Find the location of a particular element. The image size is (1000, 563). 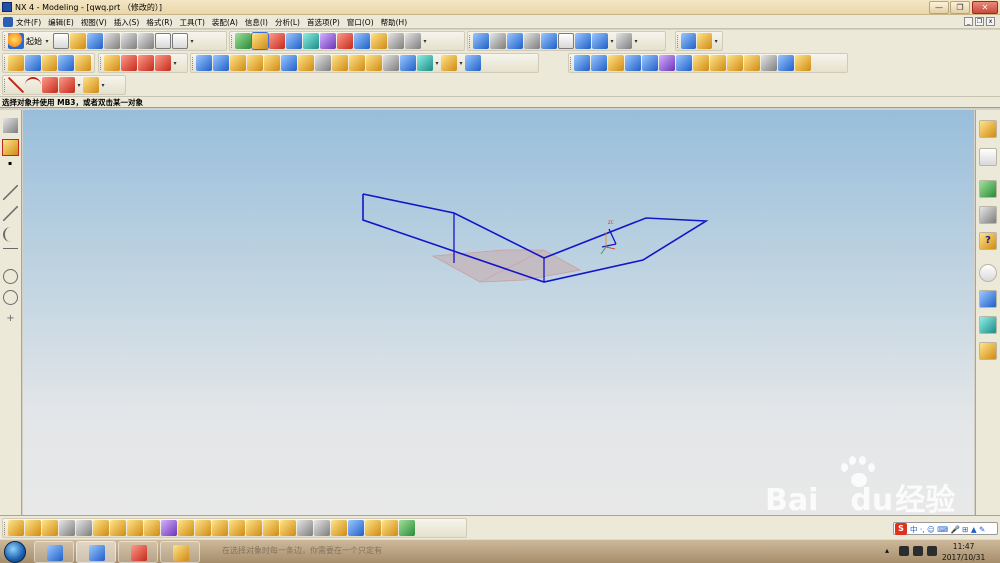

menu-assembly: 装配(A) is located at coordinates (225, 22).